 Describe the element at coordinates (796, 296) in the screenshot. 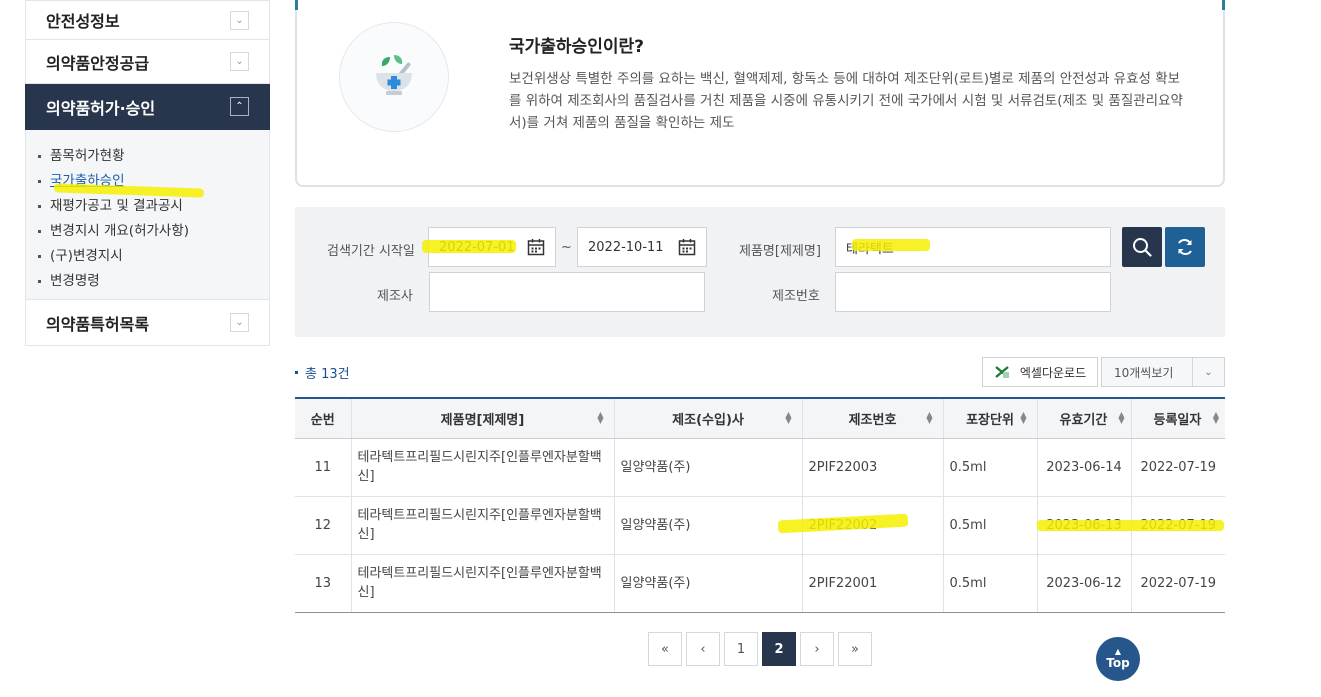

I see `lot-number-label: 제조번호` at that location.